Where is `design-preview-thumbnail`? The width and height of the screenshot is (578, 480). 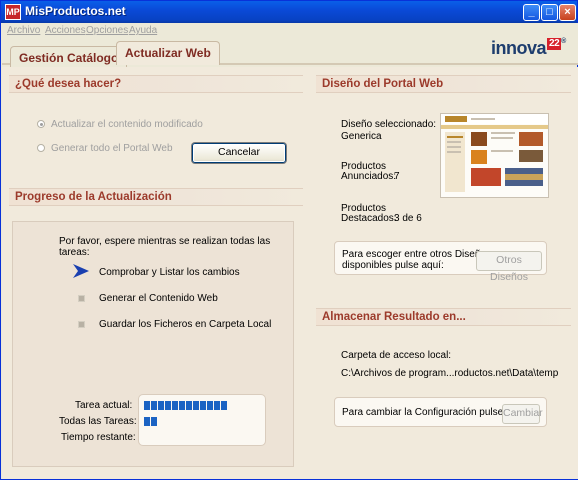 design-preview-thumbnail is located at coordinates (494, 155).